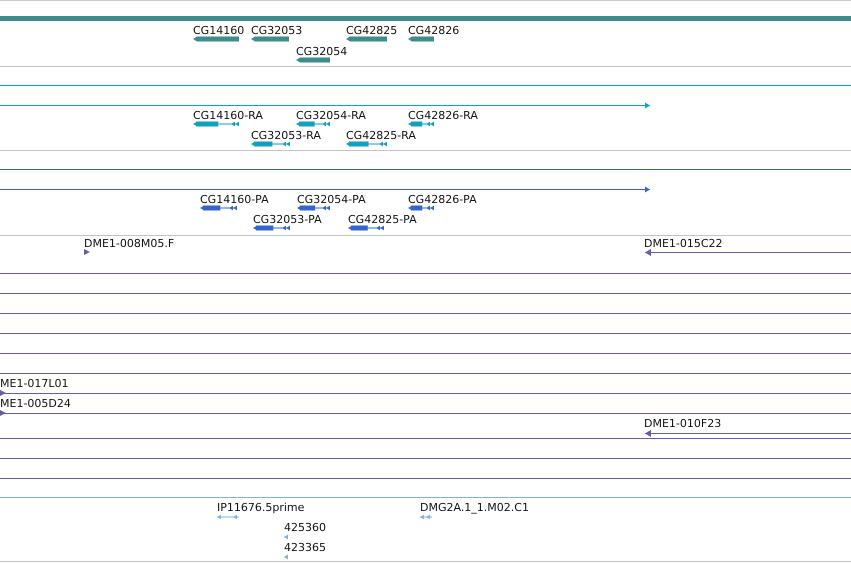  I want to click on feature-label: CG14160-PA, so click(234, 199).